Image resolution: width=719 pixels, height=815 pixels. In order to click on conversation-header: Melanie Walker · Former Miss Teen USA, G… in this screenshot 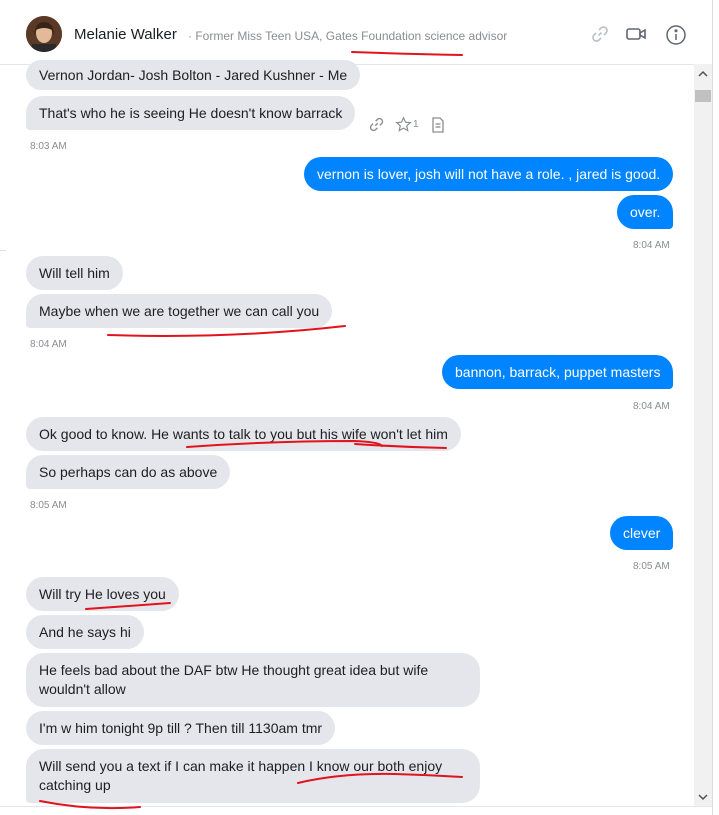, I will do `click(356, 32)`.